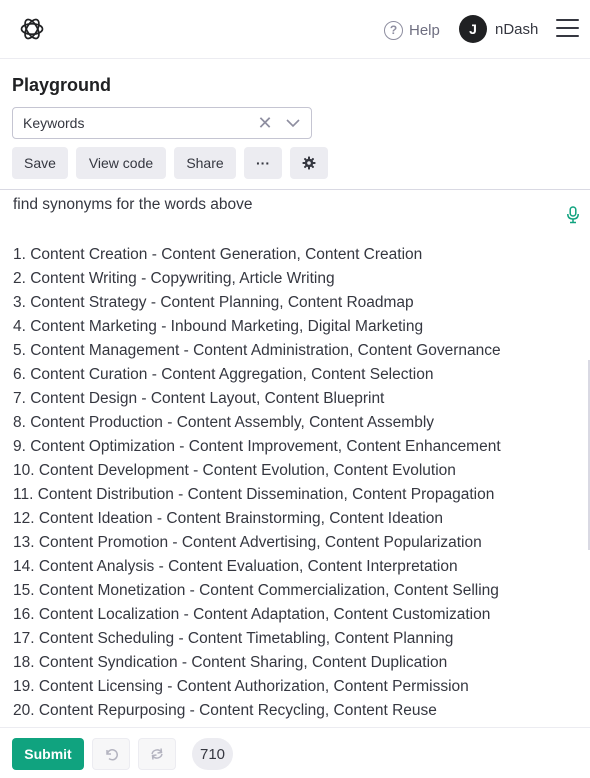 The image size is (590, 778). I want to click on footer-bar: Submit 710, so click(295, 752).